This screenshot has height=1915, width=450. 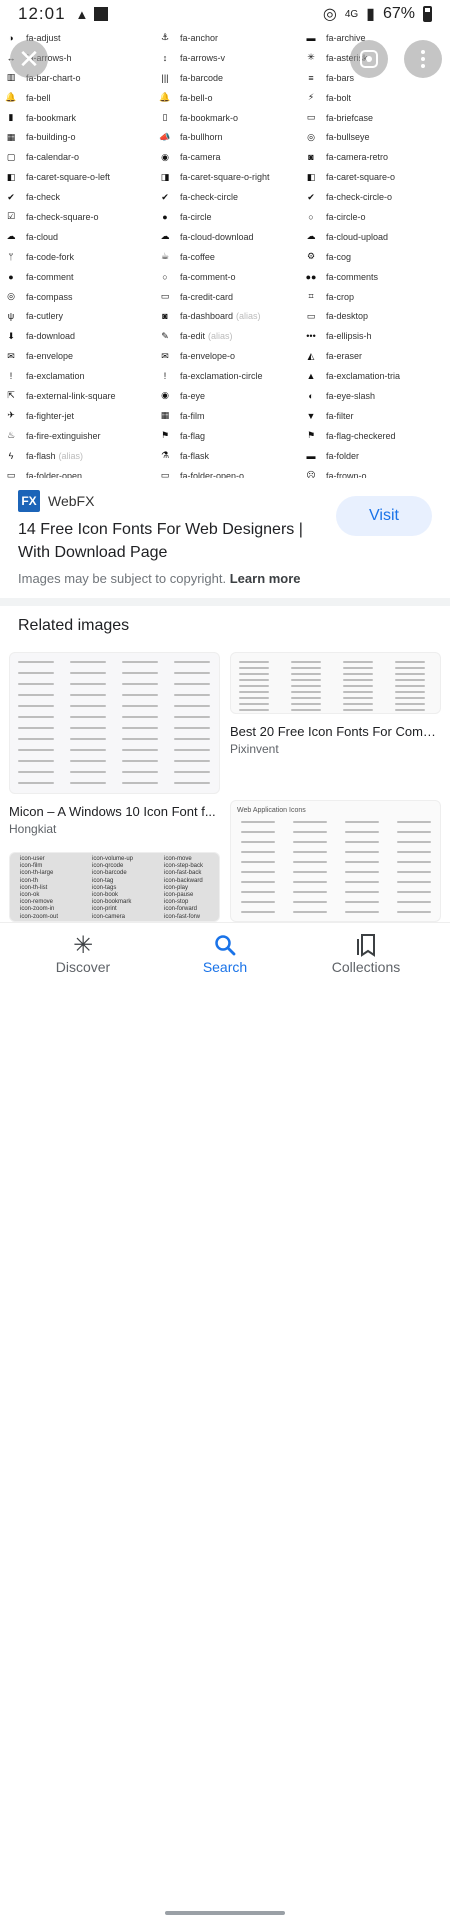 What do you see at coordinates (165, 376) in the screenshot?
I see `glyph-icon: !` at bounding box center [165, 376].